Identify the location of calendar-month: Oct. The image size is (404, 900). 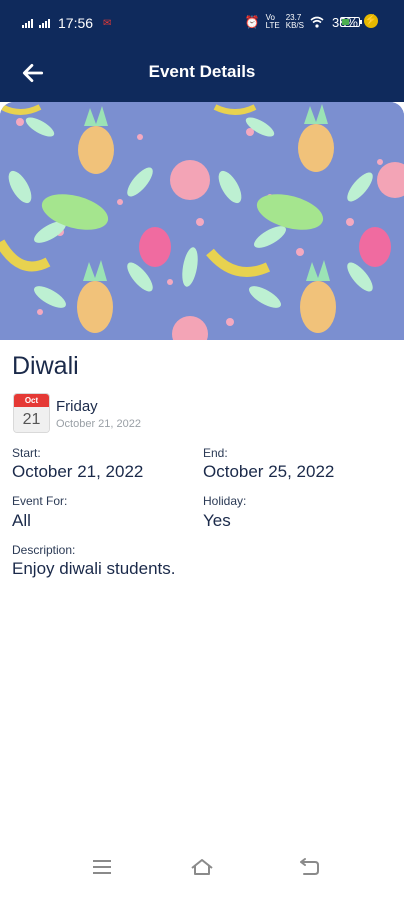
(31, 400).